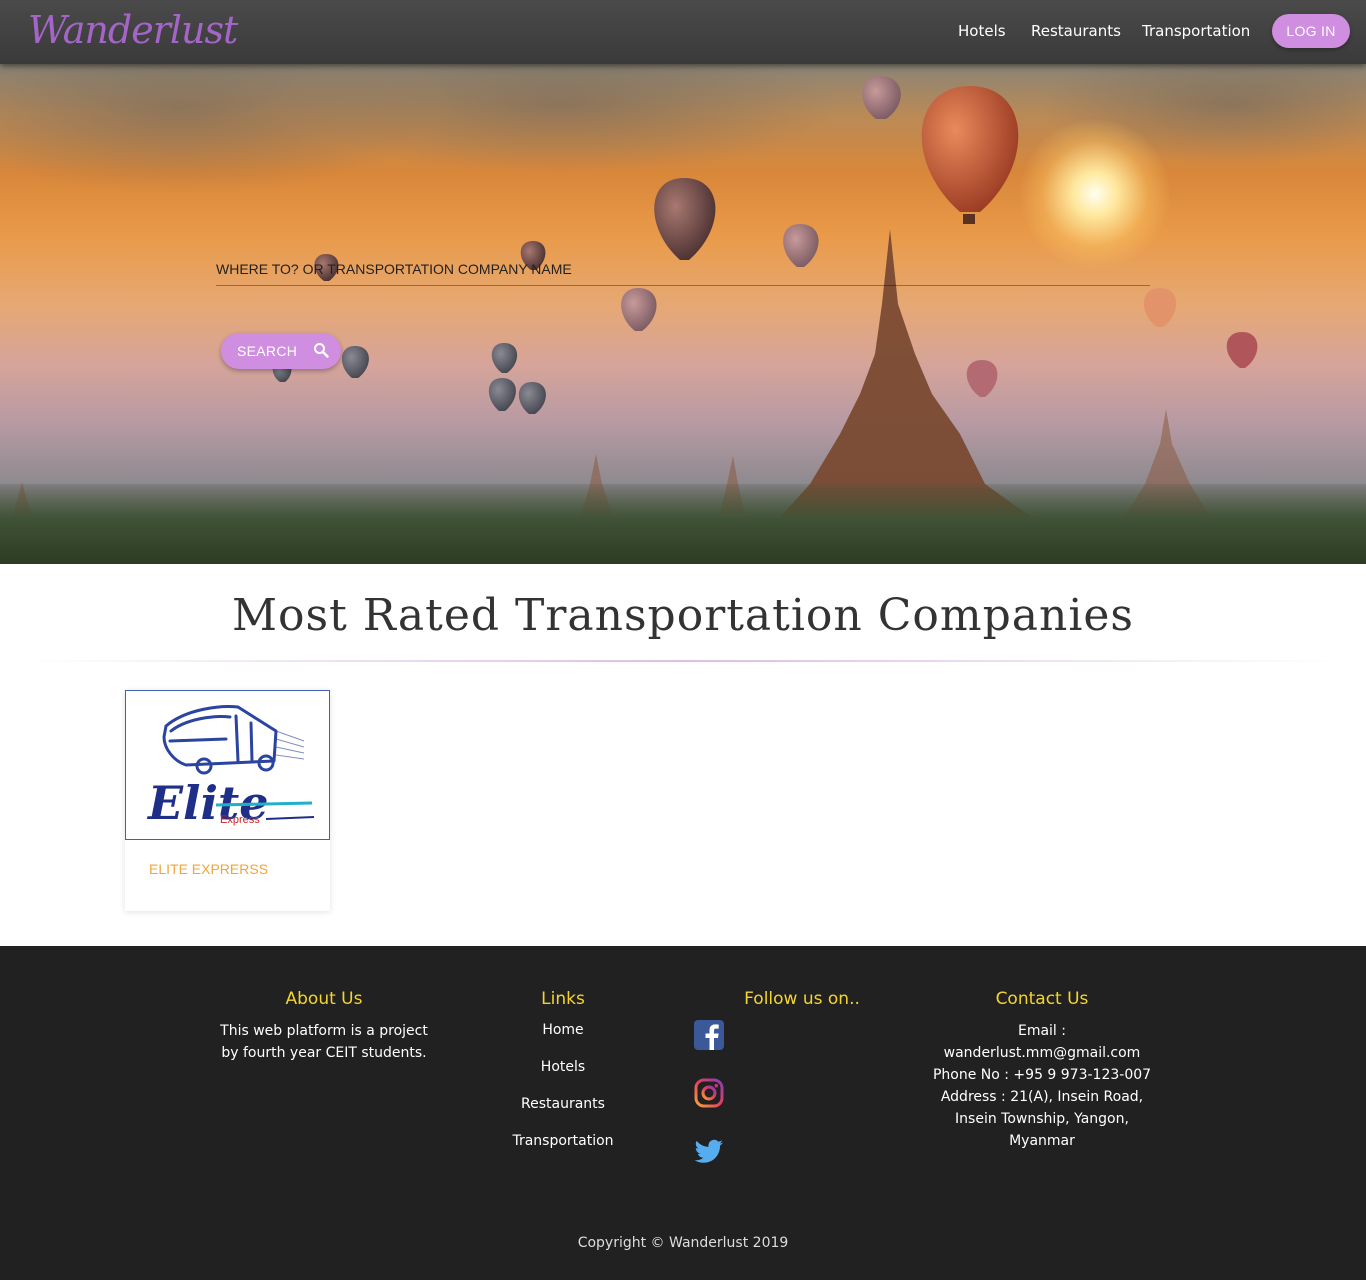  Describe the element at coordinates (563, 1104) in the screenshot. I see `footer-link-restaurants: Restaurants` at that location.